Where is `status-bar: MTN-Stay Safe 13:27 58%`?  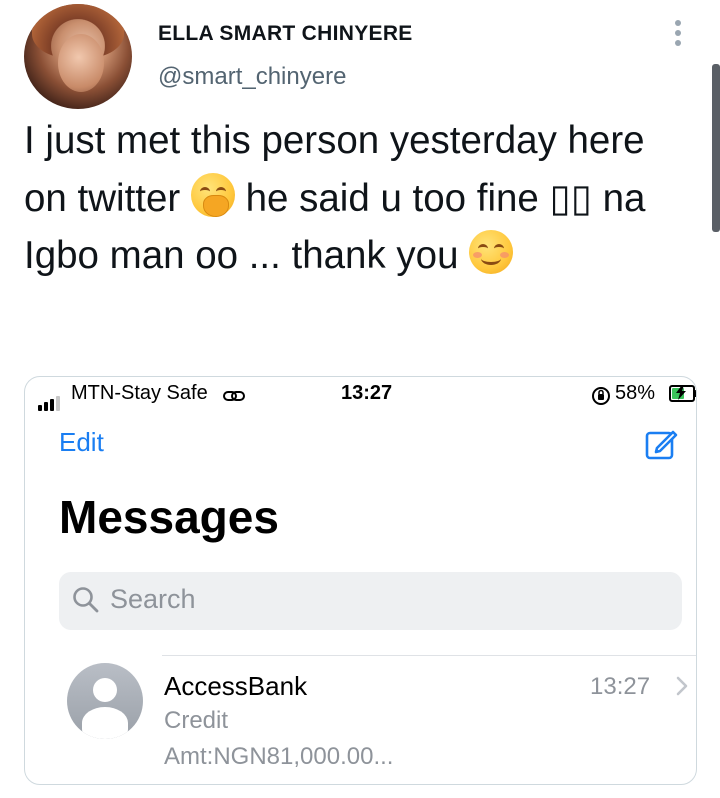 status-bar: MTN-Stay Safe 13:27 58% is located at coordinates (360, 395).